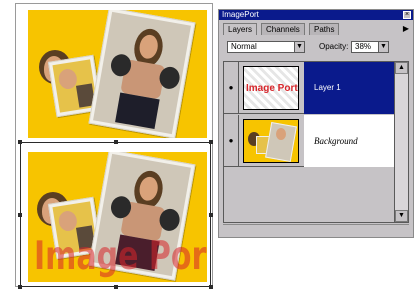 The height and width of the screenshot is (289, 414). I want to click on layer-row-background: ● Background, so click(309, 141).